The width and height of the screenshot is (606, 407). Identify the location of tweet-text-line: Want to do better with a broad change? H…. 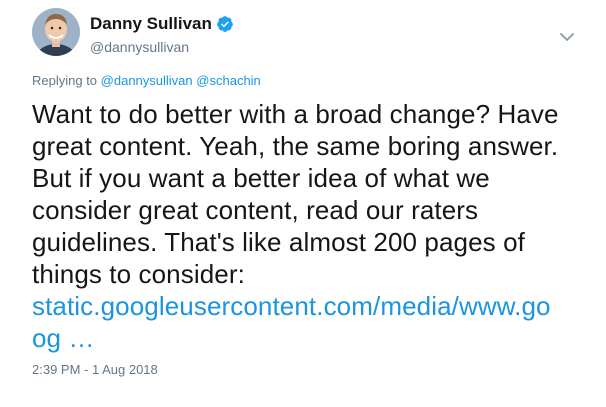
(295, 114).